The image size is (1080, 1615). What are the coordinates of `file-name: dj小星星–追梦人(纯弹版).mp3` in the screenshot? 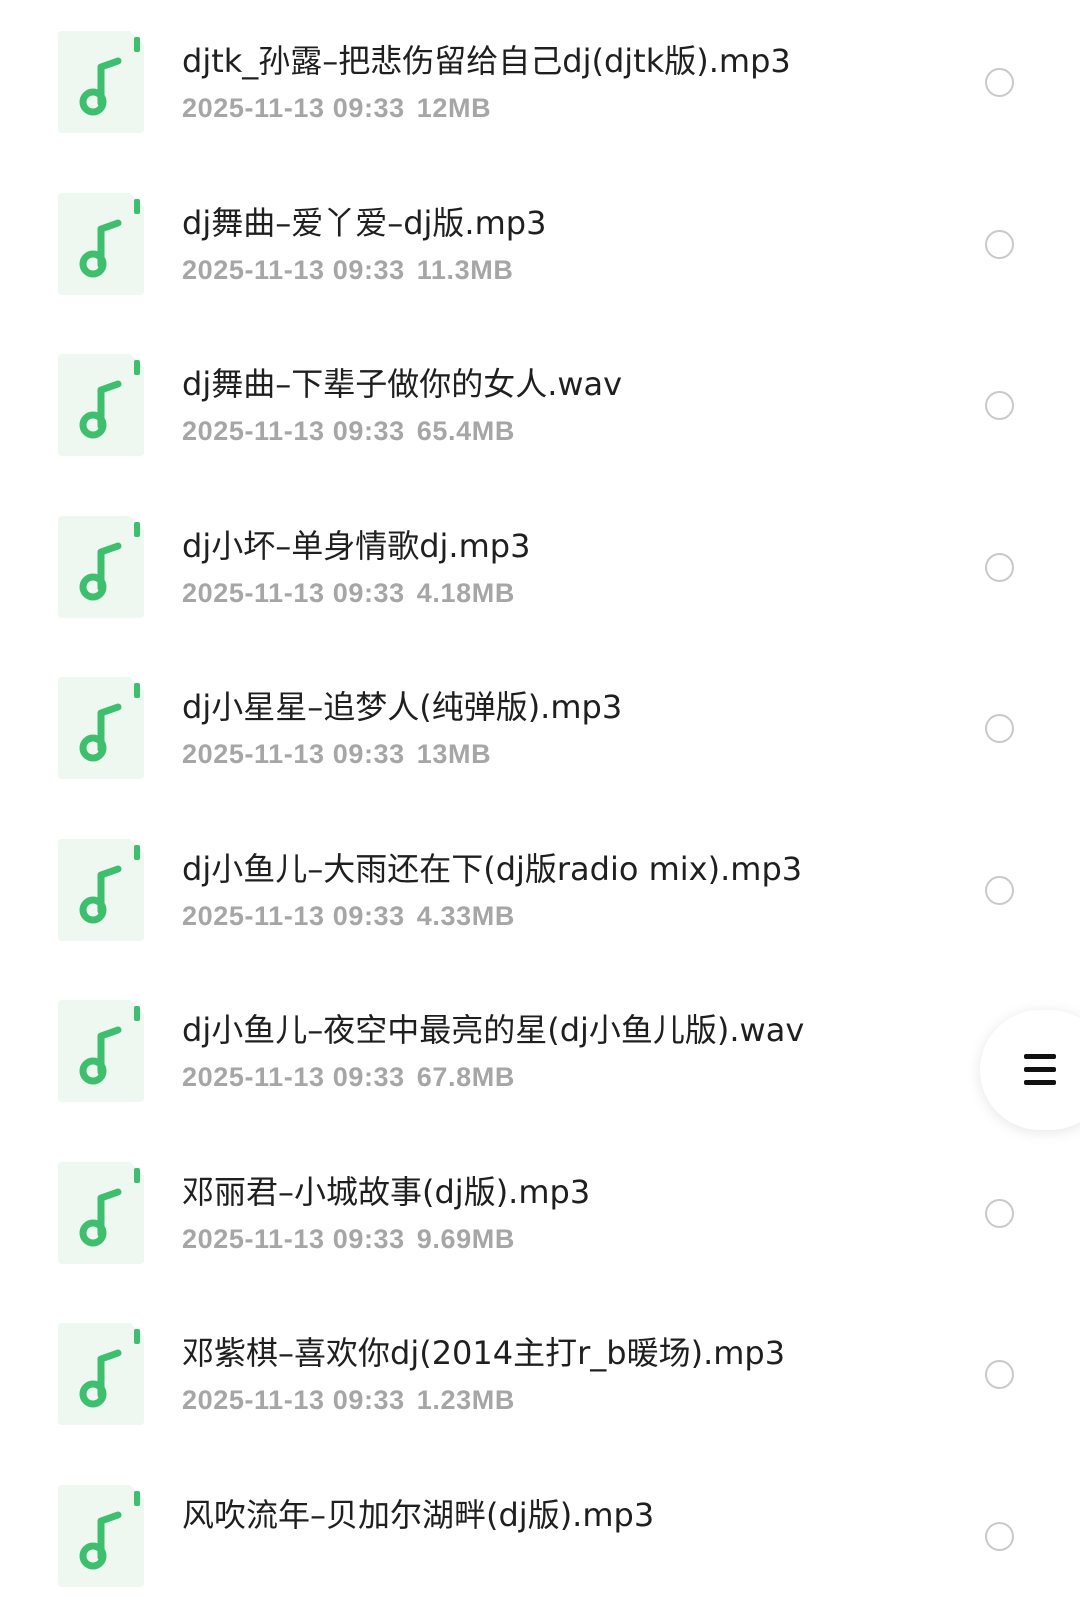 It's located at (402, 707).